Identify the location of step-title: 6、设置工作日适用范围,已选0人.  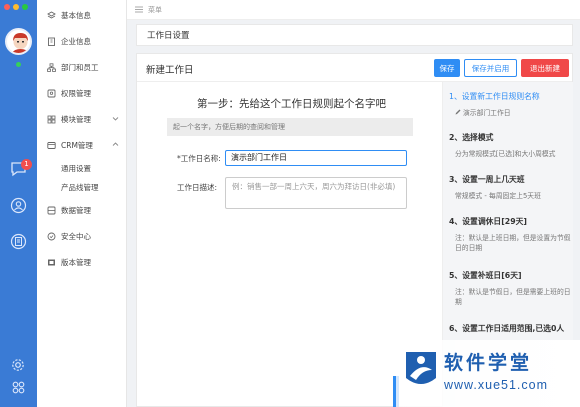
(507, 328).